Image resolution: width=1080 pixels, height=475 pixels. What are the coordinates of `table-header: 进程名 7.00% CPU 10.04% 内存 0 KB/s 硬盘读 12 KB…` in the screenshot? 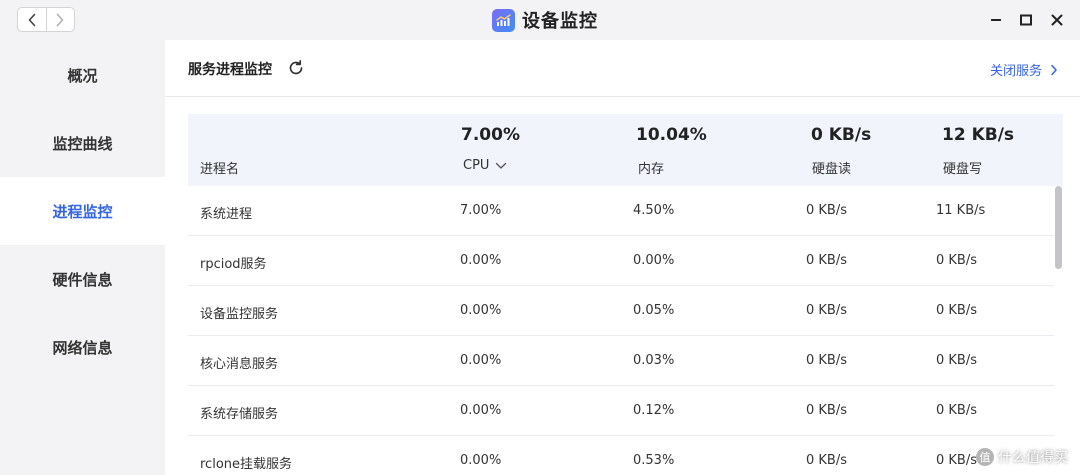 It's located at (625, 150).